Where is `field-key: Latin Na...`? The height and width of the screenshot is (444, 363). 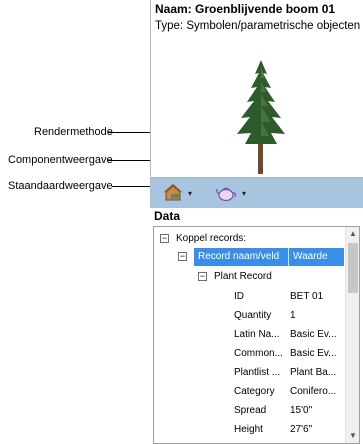 field-key: Latin Na... is located at coordinates (257, 334).